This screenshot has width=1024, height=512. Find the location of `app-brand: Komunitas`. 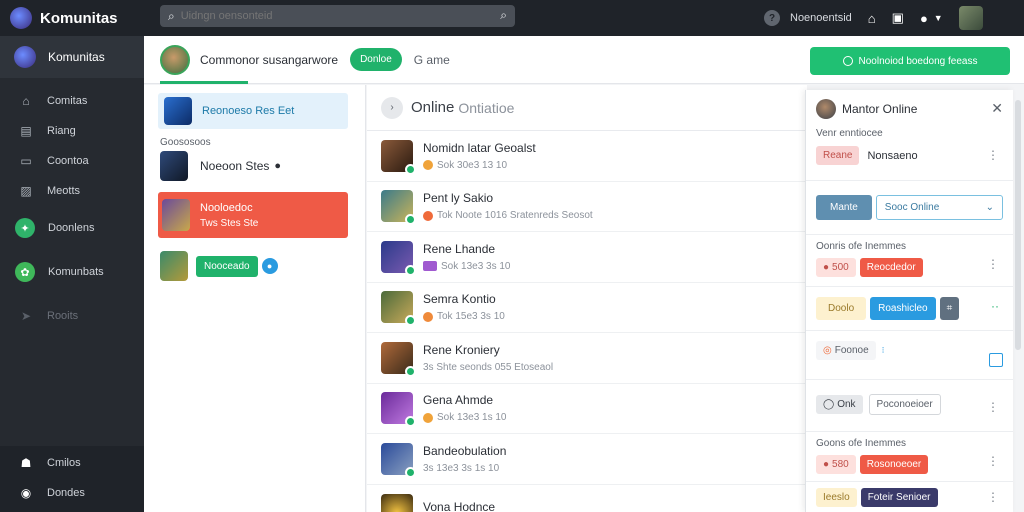

app-brand: Komunitas is located at coordinates (72, 18).